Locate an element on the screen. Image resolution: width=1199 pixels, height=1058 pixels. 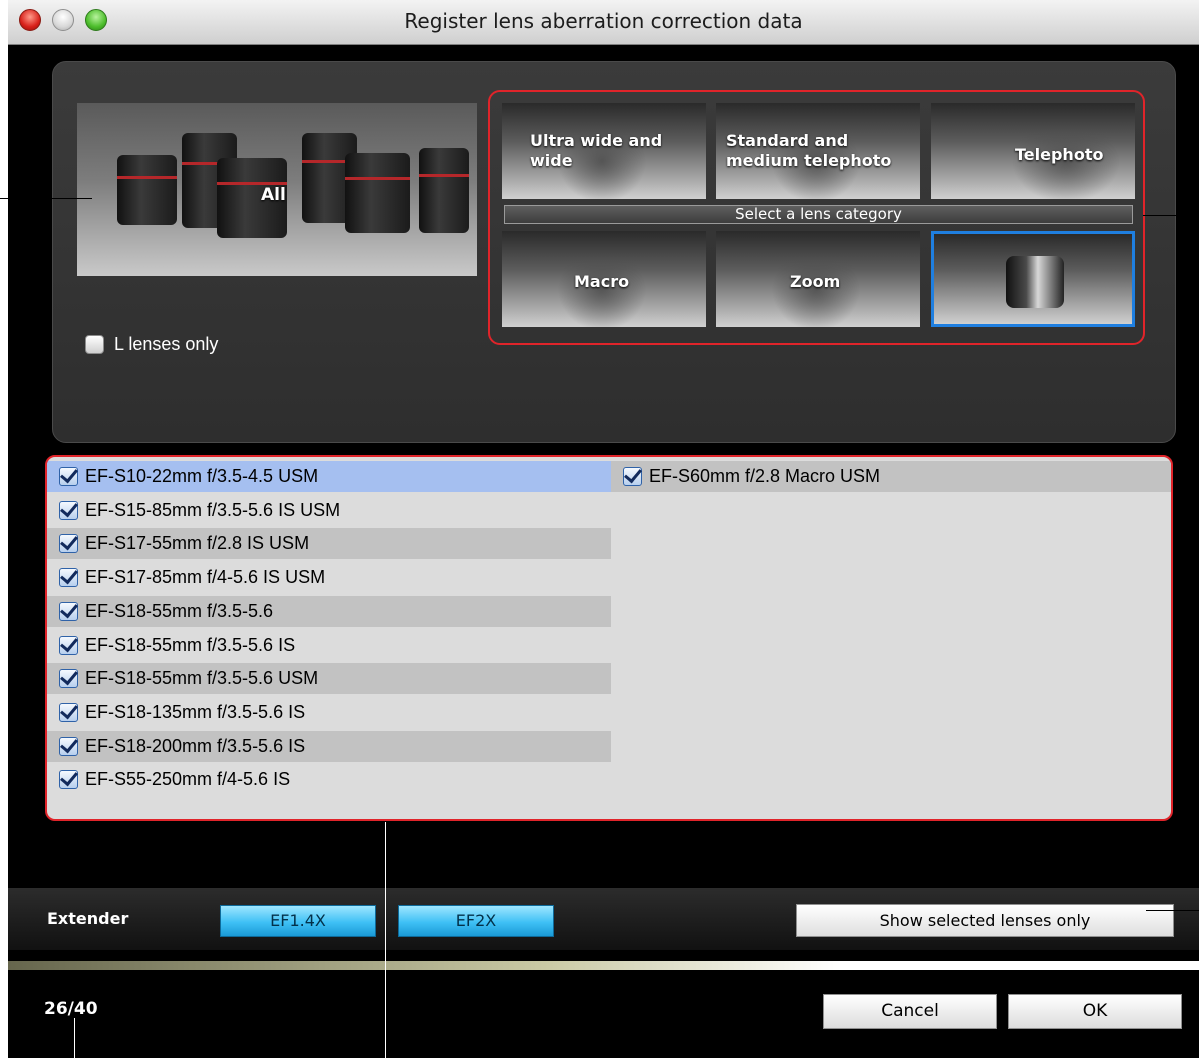
select-category-caption: Select a lens category is located at coordinates (818, 214).